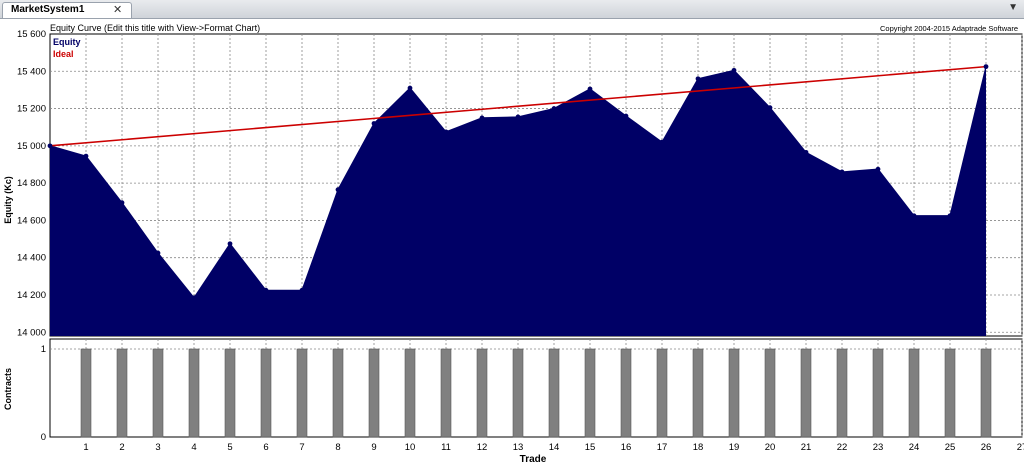  What do you see at coordinates (31, 34) in the screenshot?
I see `y-tick-label: 15 600` at bounding box center [31, 34].